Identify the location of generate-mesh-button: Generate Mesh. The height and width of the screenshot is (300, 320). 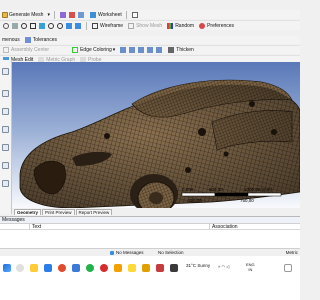
(22, 14).